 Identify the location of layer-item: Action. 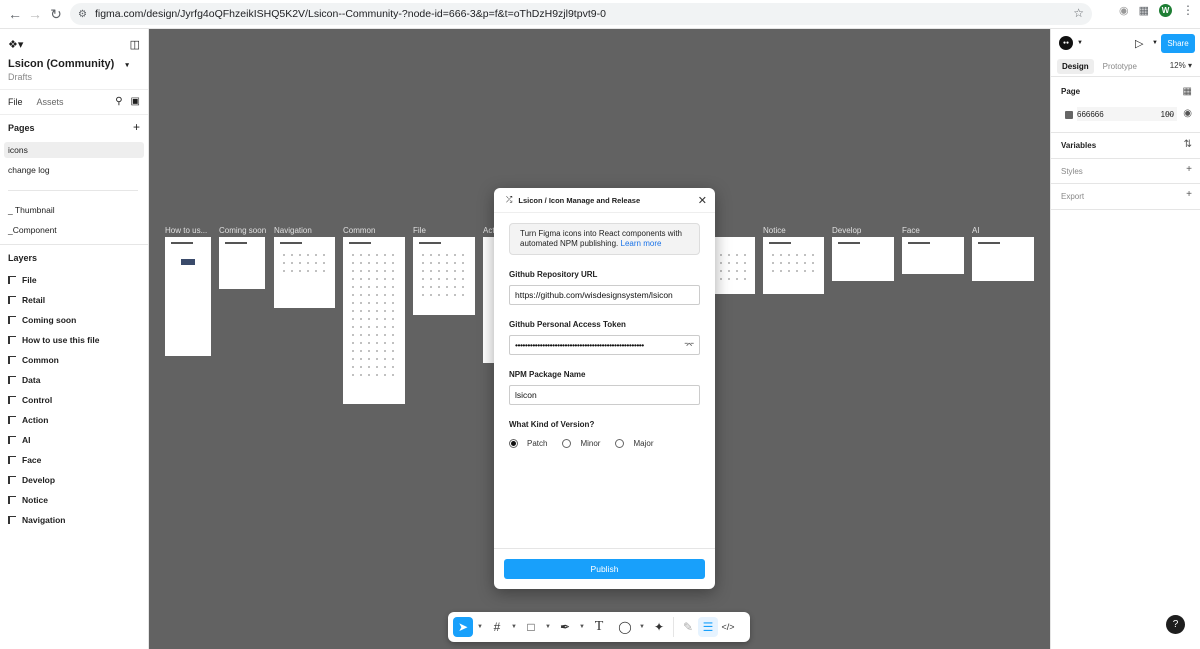
(28, 420).